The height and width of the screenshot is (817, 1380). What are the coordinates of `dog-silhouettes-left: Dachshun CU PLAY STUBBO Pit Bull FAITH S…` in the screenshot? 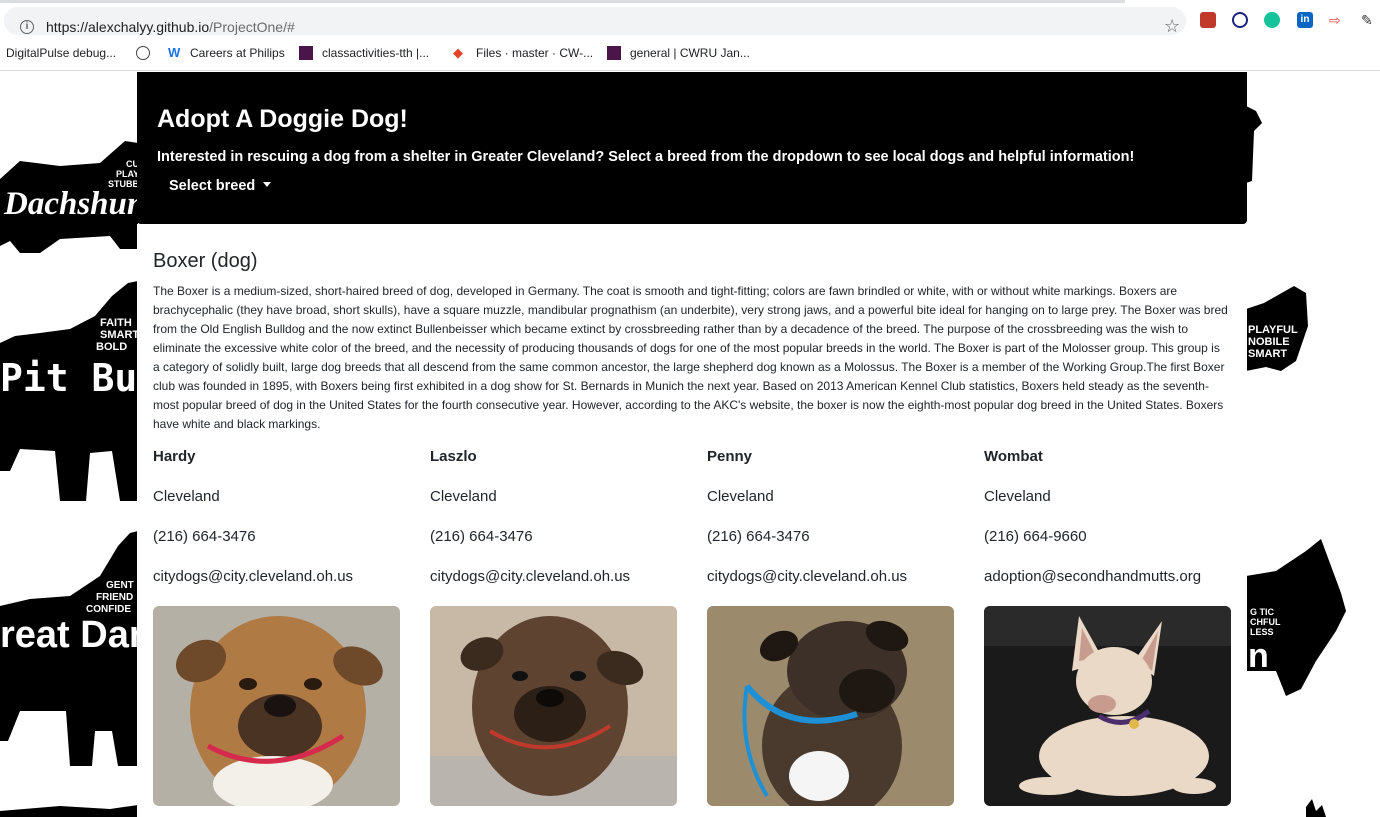 It's located at (69, 479).